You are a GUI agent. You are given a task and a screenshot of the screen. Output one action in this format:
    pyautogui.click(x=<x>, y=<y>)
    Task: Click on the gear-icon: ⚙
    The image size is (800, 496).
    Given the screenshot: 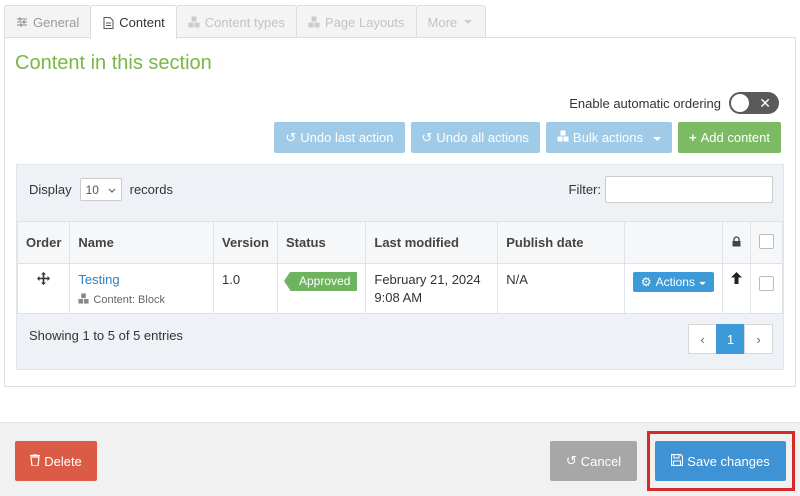 What is the action you would take?
    pyautogui.click(x=646, y=282)
    